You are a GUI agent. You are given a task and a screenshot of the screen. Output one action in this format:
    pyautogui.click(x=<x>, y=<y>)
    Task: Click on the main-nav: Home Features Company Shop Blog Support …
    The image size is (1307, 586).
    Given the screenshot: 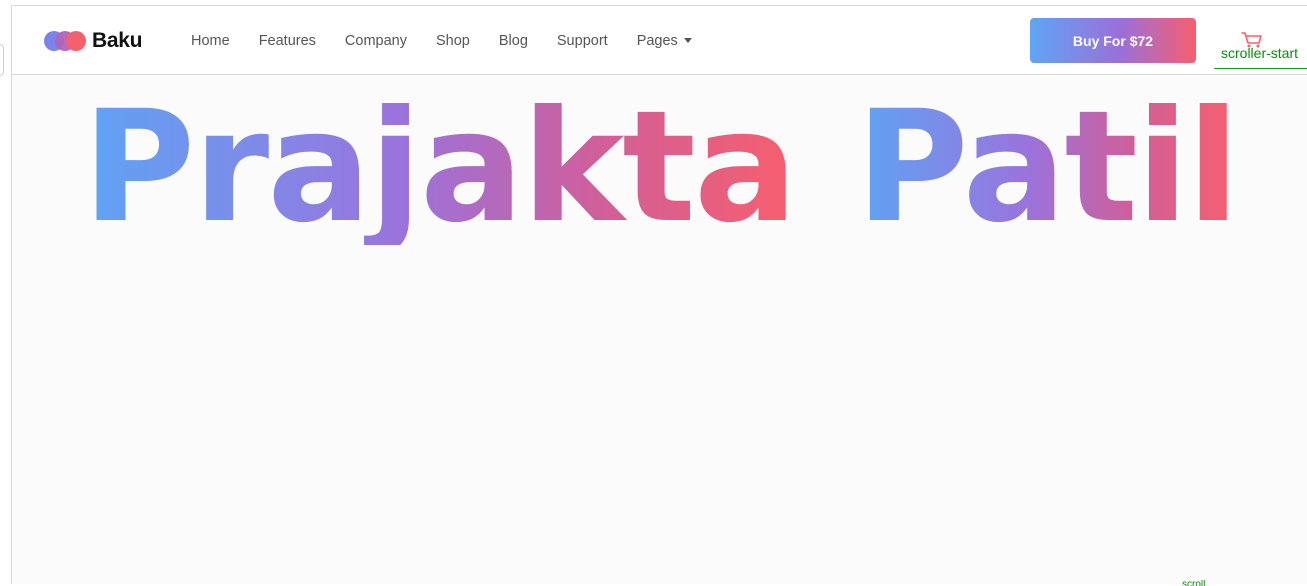 What is the action you would take?
    pyautogui.click(x=456, y=40)
    